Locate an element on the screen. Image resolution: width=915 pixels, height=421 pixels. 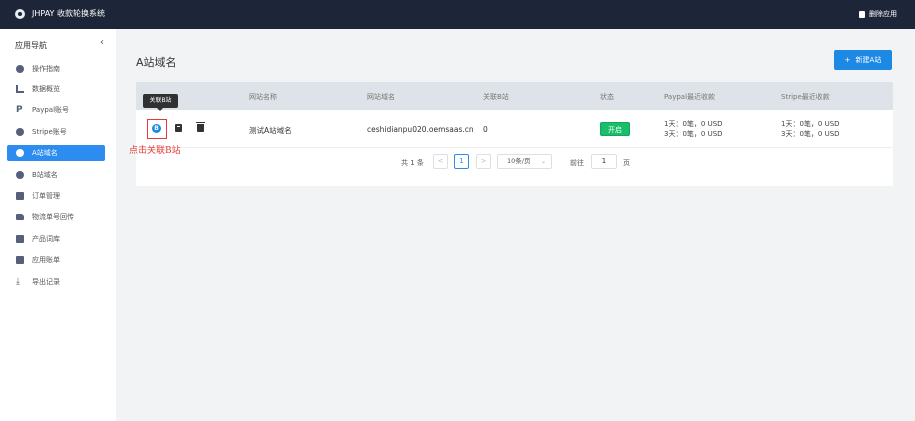
truck-icon is located at coordinates (20, 217).